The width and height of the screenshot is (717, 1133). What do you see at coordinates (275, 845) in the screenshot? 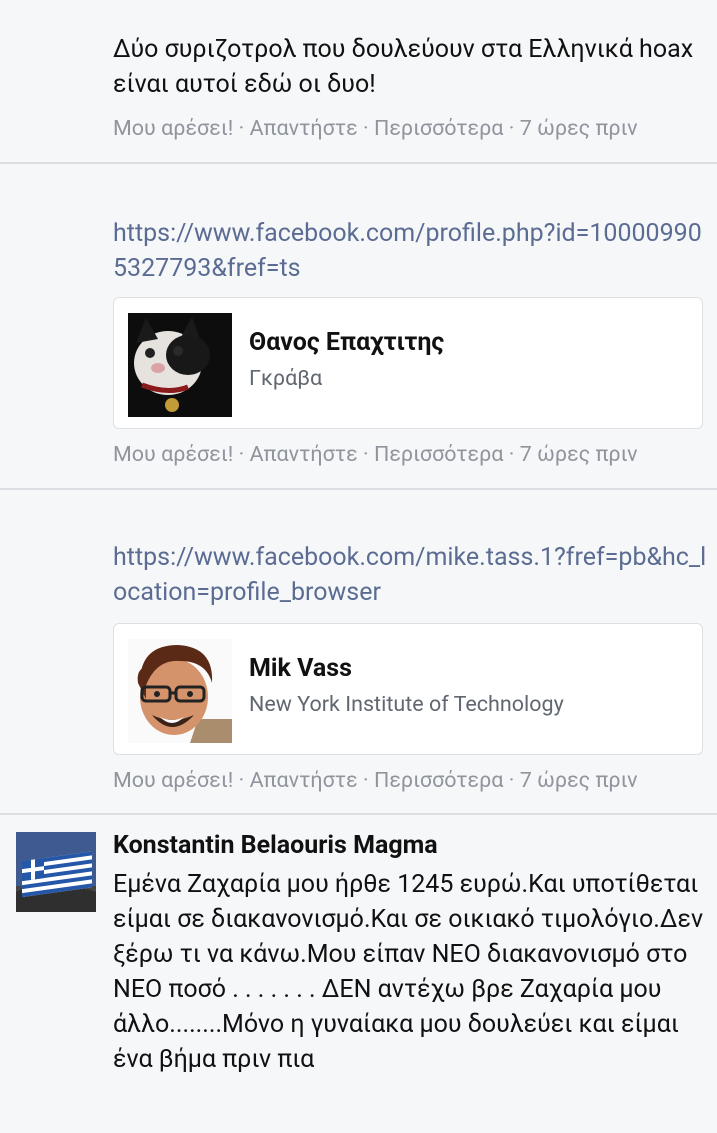
I see `comment-author: Konstantin Belaouris Magma` at bounding box center [275, 845].